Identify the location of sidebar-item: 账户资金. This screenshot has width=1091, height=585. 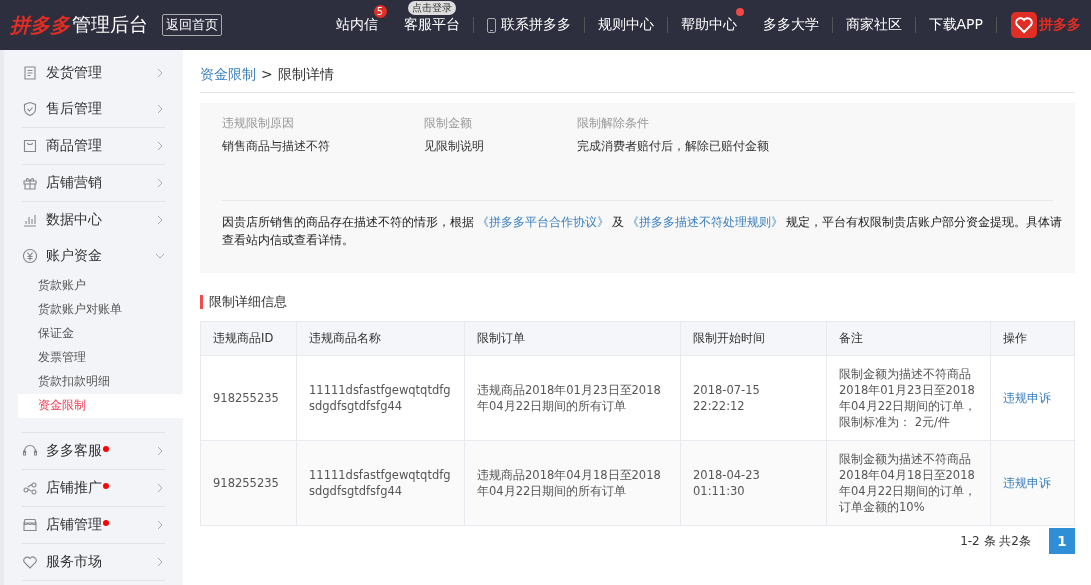
(93, 256).